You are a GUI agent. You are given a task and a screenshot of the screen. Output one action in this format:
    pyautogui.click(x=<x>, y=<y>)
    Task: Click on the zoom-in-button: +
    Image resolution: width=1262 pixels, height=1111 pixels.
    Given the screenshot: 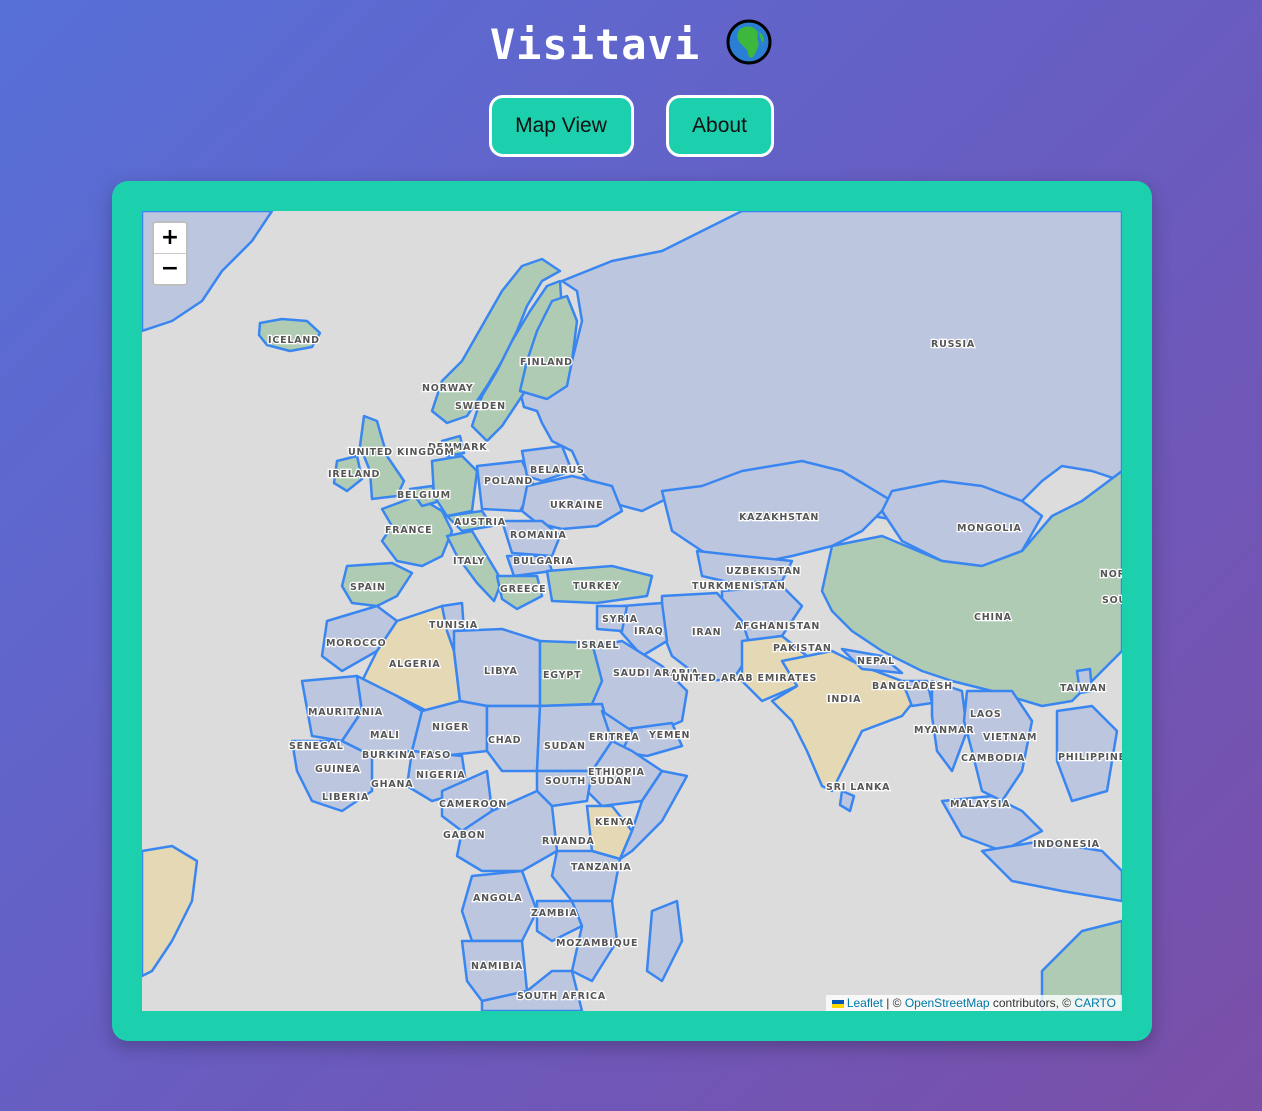 What is the action you would take?
    pyautogui.click(x=170, y=238)
    